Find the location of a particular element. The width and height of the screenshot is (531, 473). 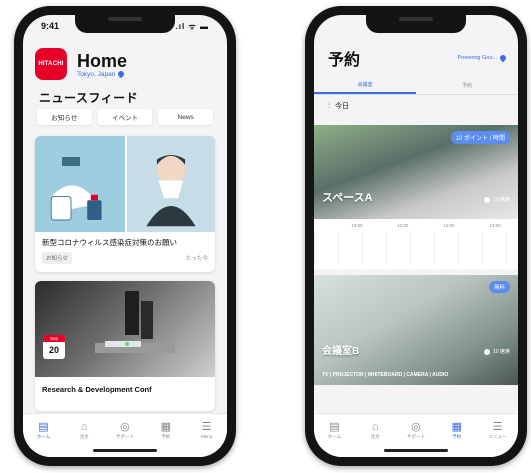

timeline-label: 11:00 is located at coordinates (403, 225).